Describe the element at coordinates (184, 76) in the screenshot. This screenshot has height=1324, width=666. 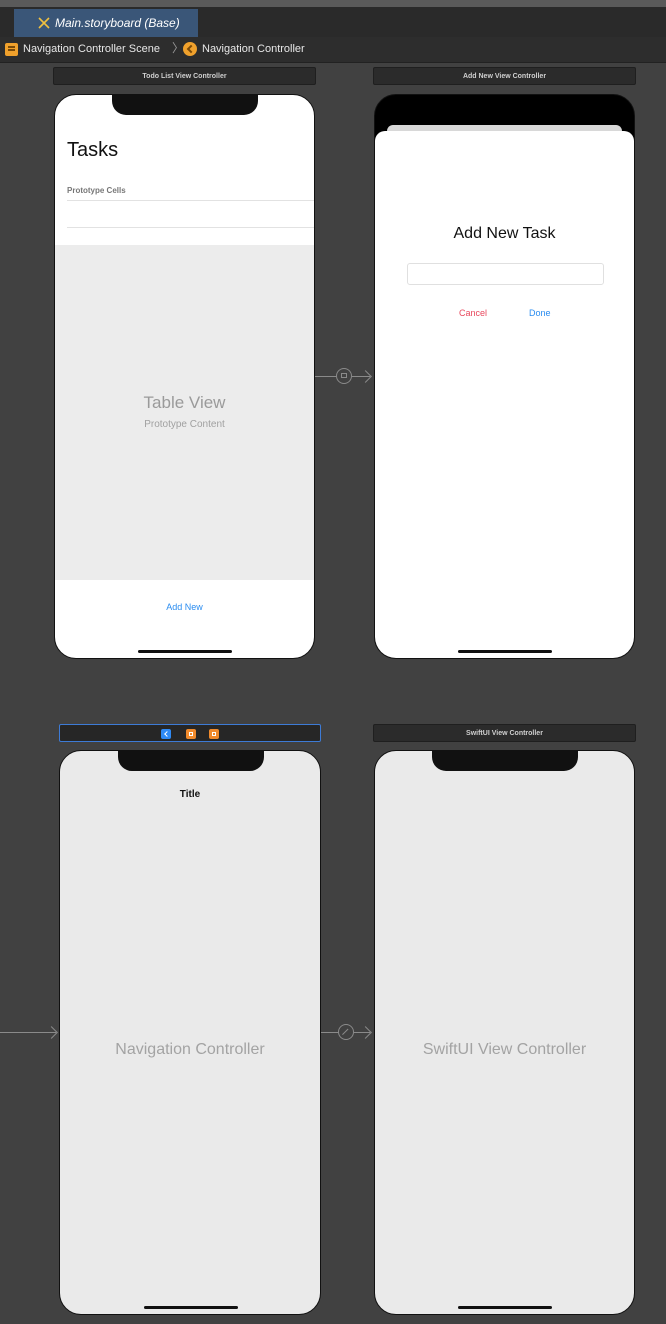
I see `scene-title-todo: Todo List View Controller` at that location.